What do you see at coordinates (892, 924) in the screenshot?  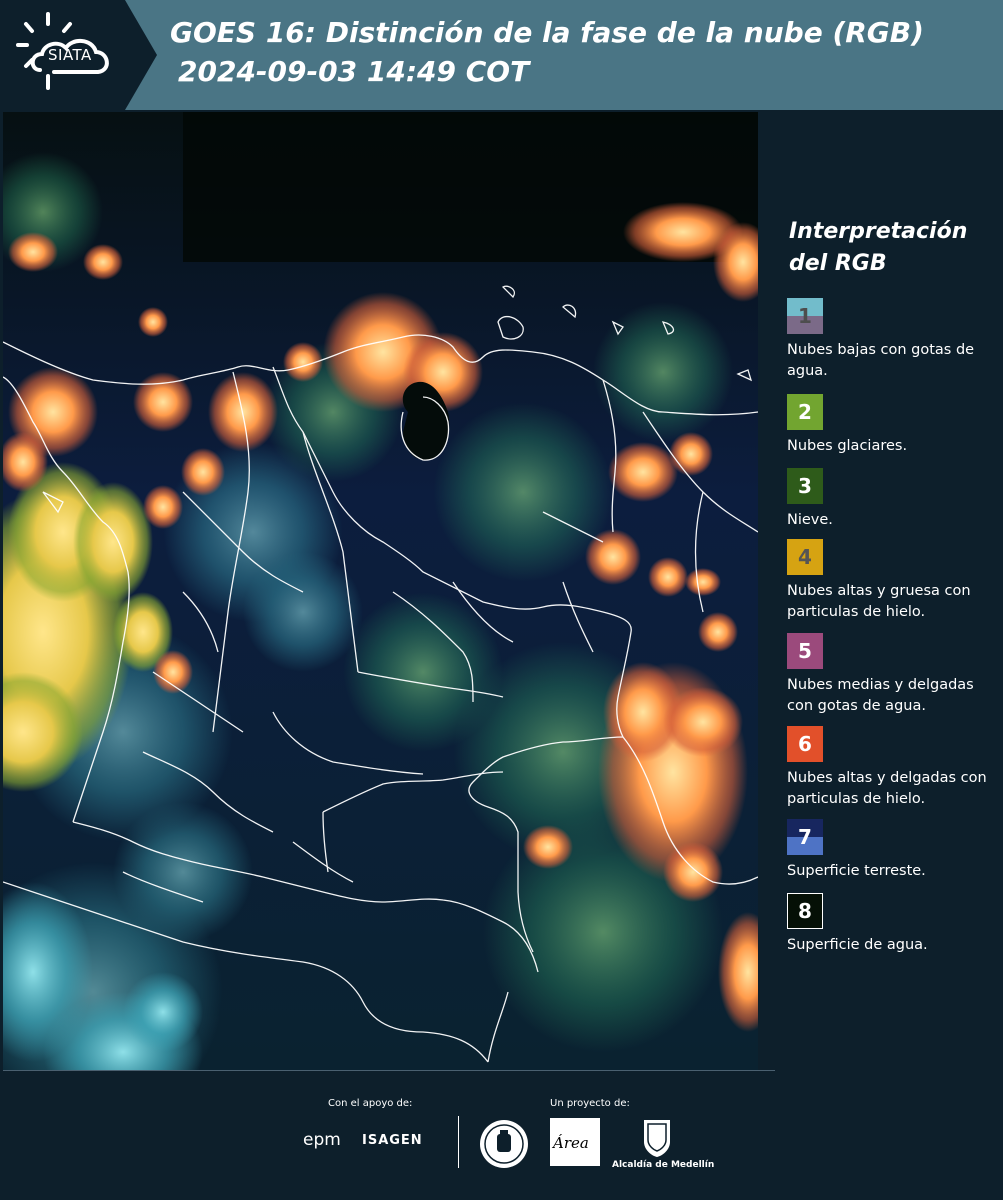 I see `legend-item-8: 8 Superficie de agua.` at bounding box center [892, 924].